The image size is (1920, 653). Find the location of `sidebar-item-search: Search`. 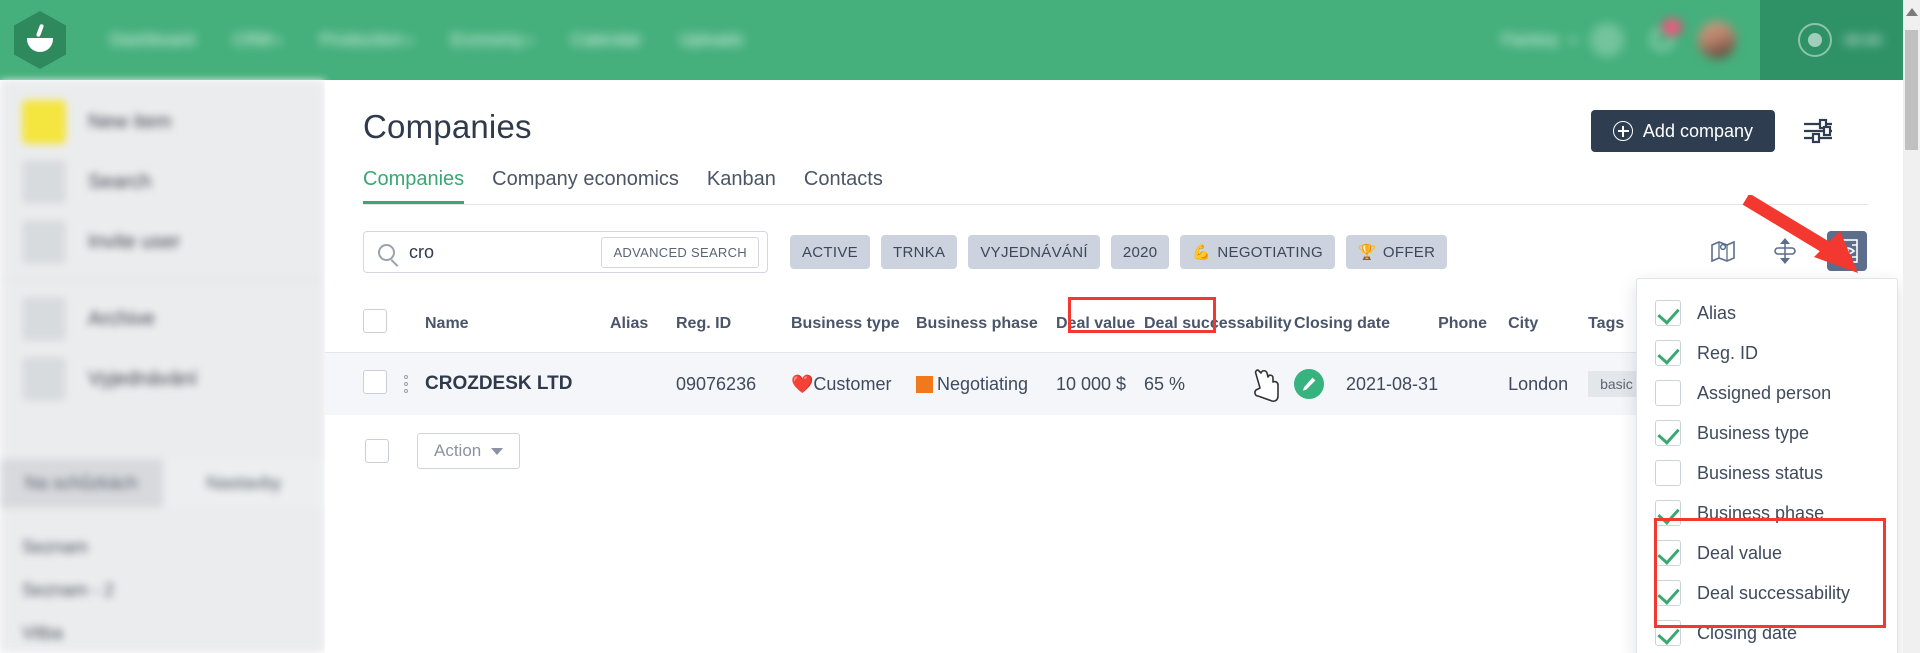

sidebar-item-search: Search is located at coordinates (162, 182).